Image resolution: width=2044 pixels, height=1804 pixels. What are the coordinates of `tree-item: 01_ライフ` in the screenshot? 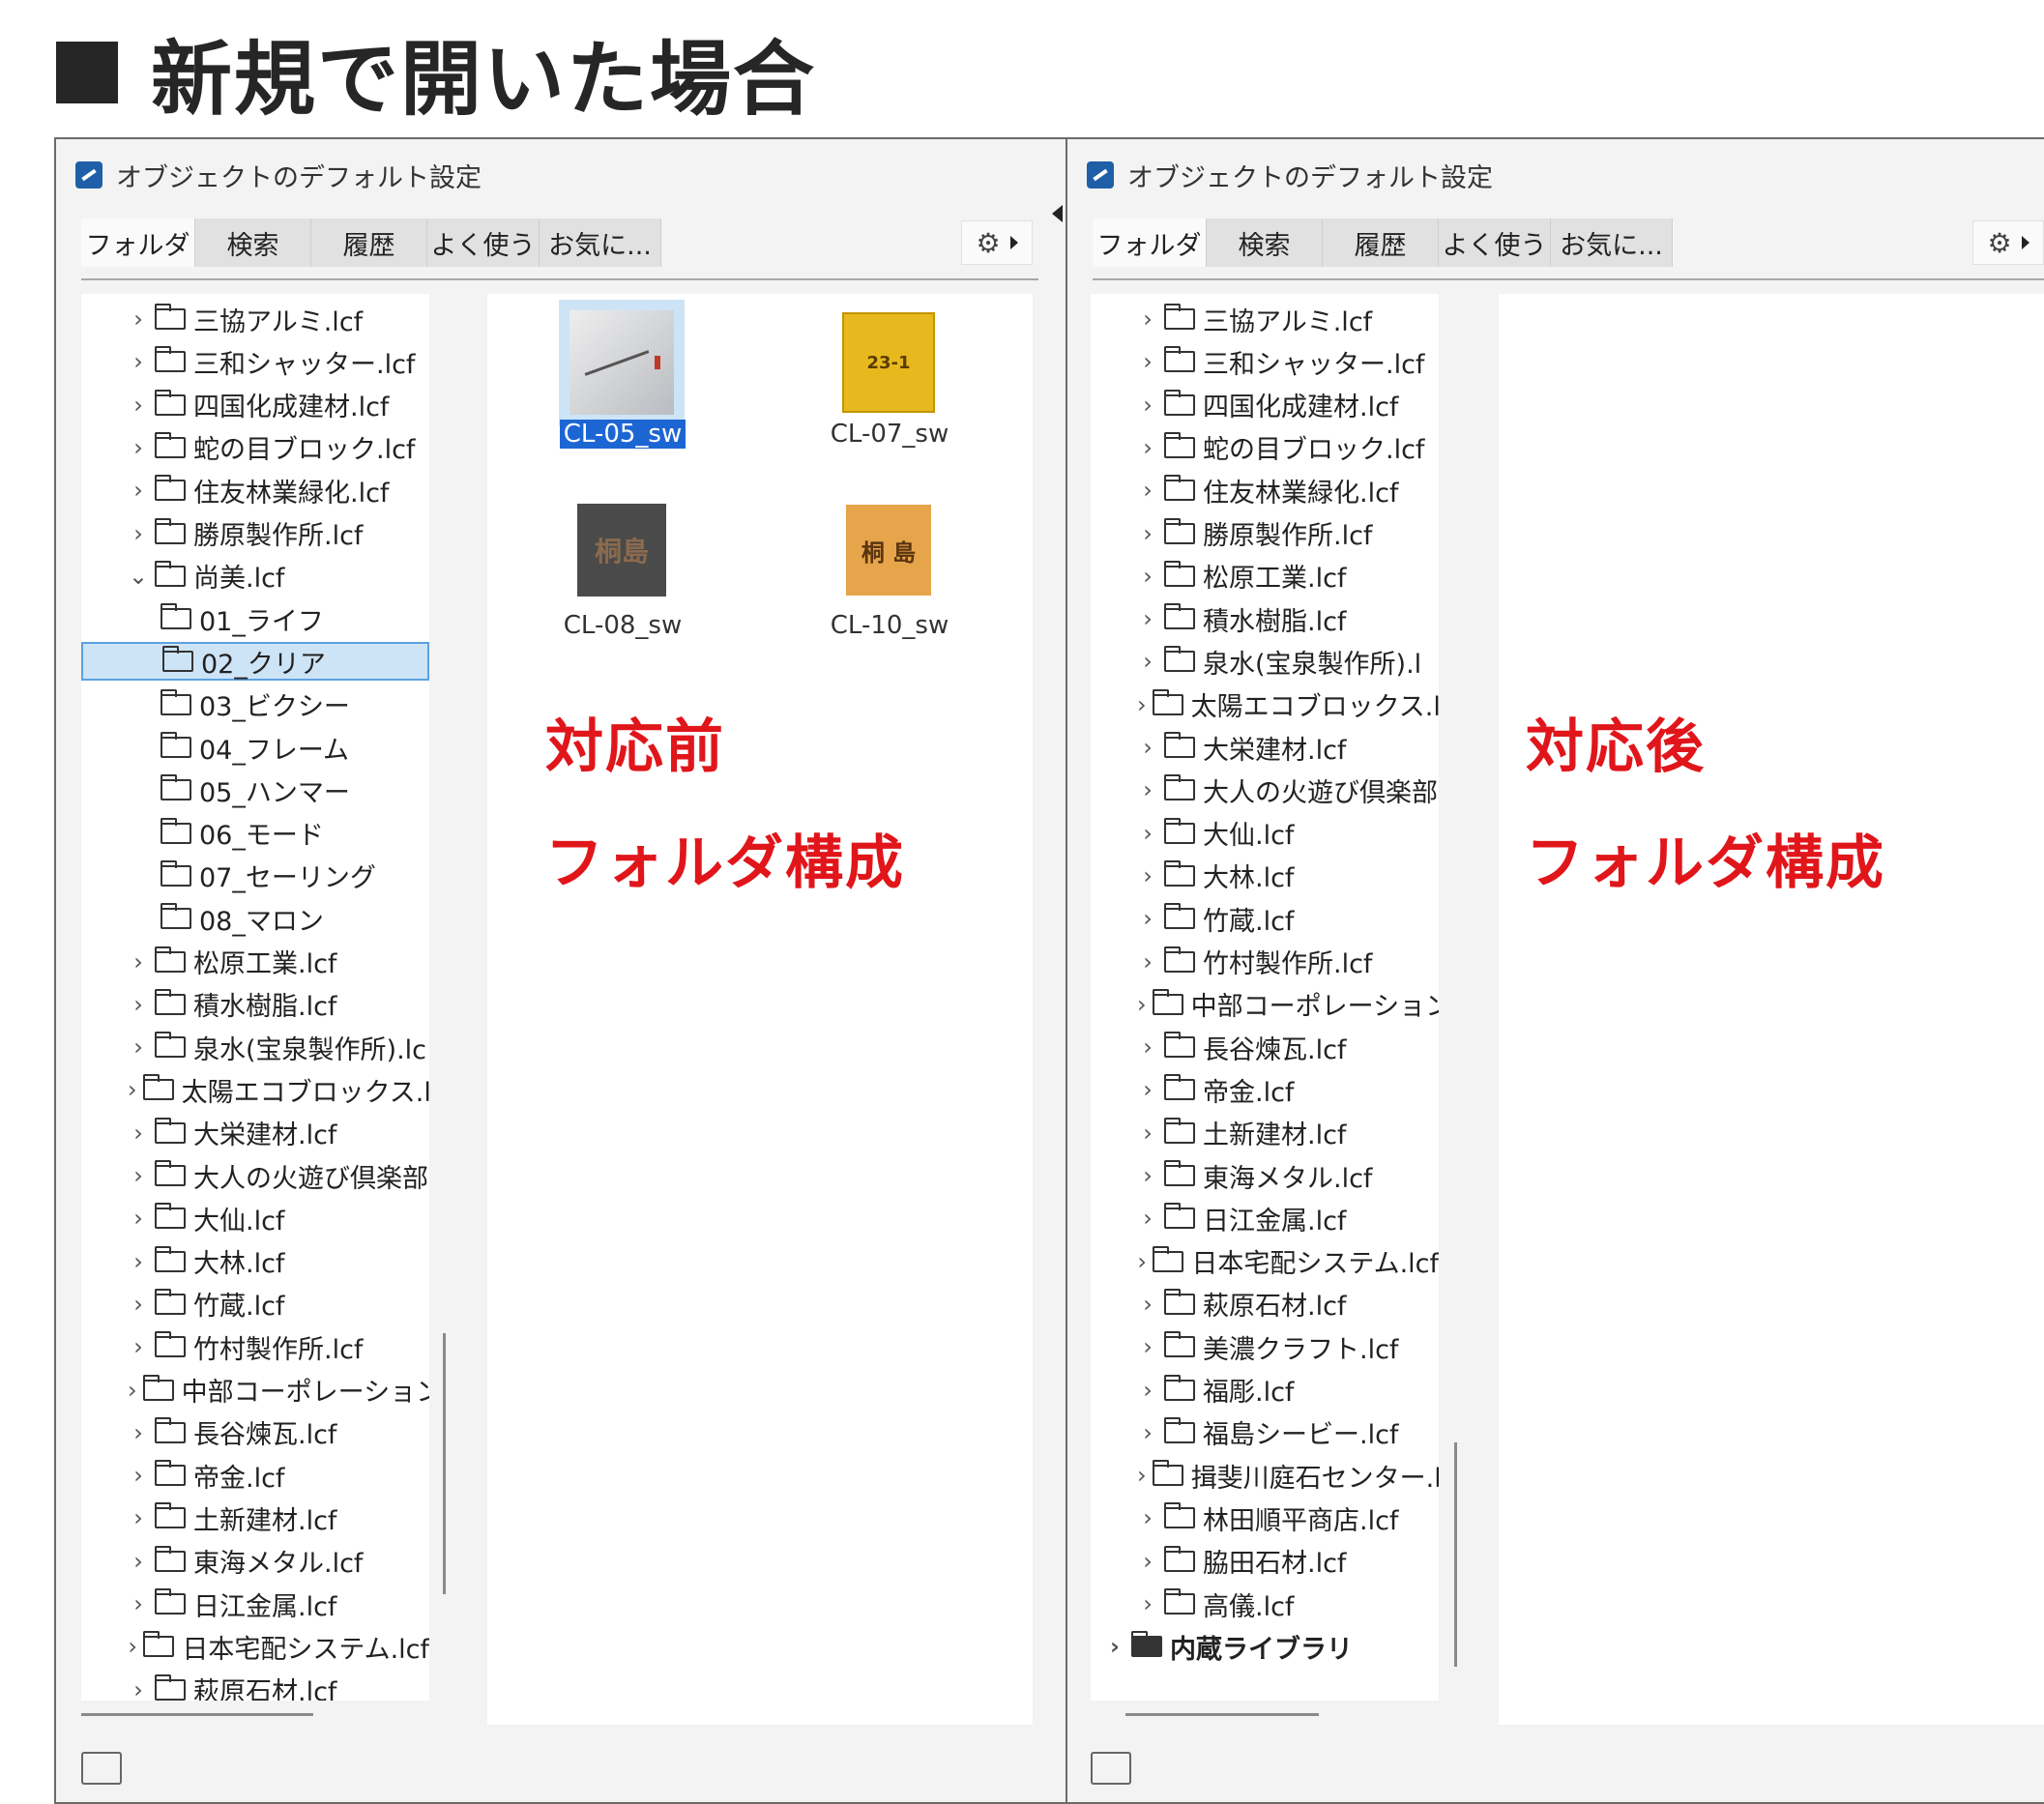 It's located at (255, 618).